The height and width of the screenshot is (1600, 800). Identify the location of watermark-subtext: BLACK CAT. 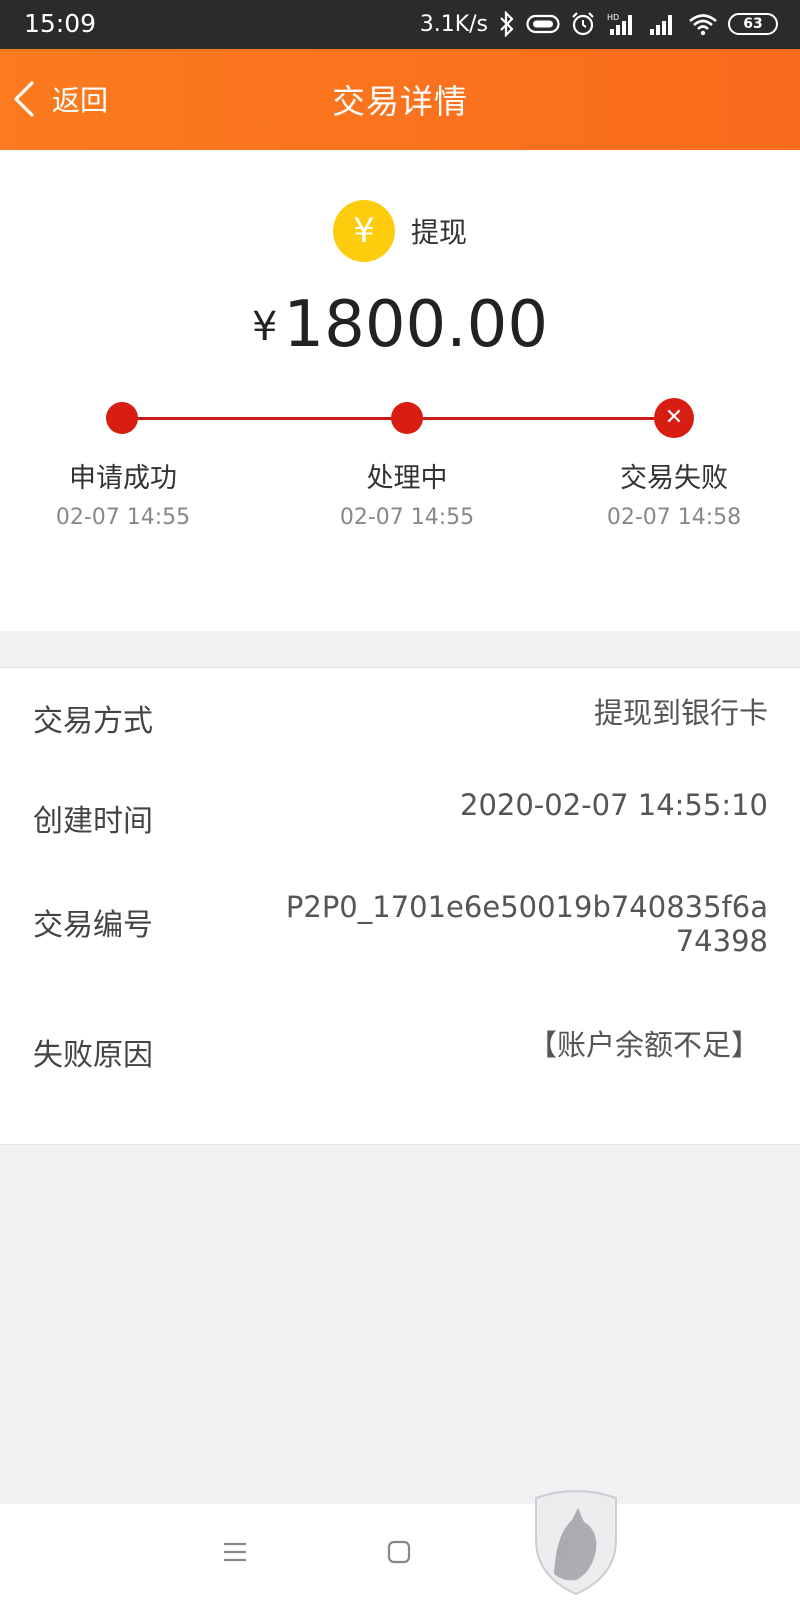
(689, 1582).